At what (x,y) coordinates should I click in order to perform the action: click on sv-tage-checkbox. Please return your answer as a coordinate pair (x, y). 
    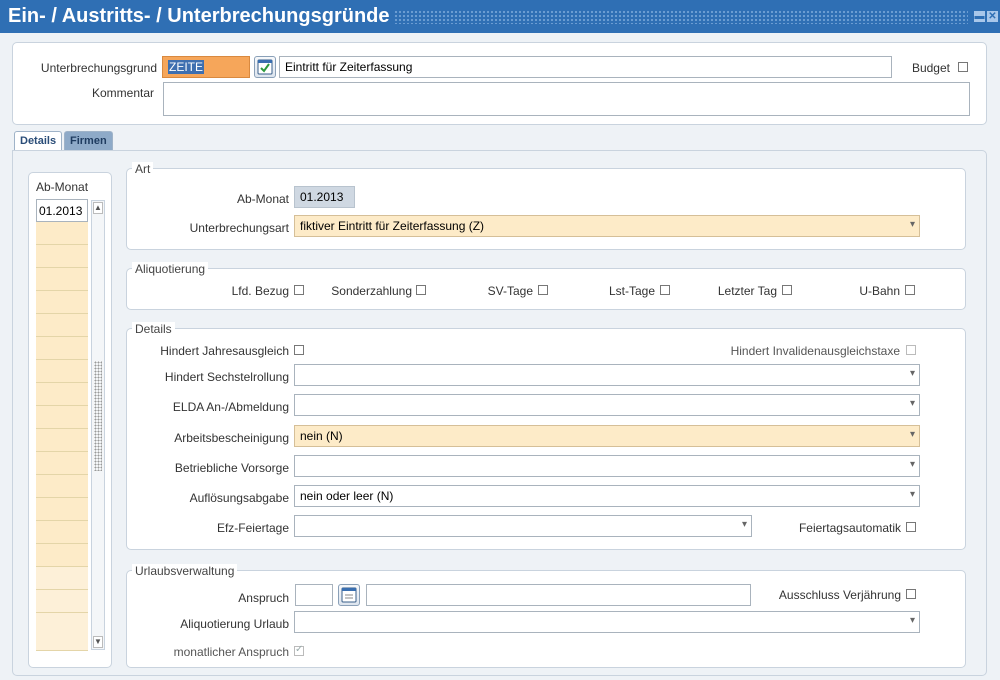
    Looking at the image, I should click on (543, 290).